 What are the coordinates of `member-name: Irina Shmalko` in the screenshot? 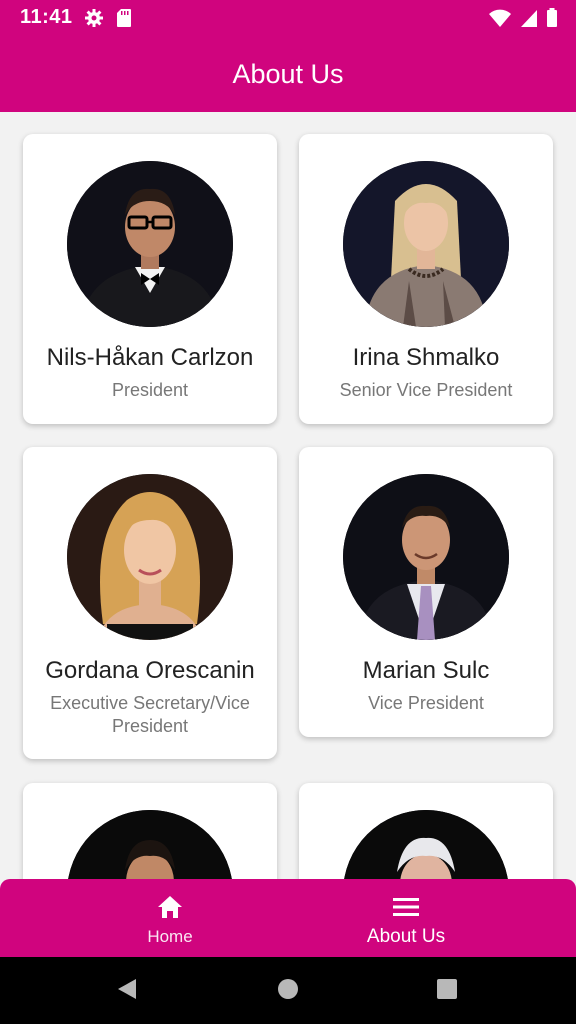 It's located at (426, 357).